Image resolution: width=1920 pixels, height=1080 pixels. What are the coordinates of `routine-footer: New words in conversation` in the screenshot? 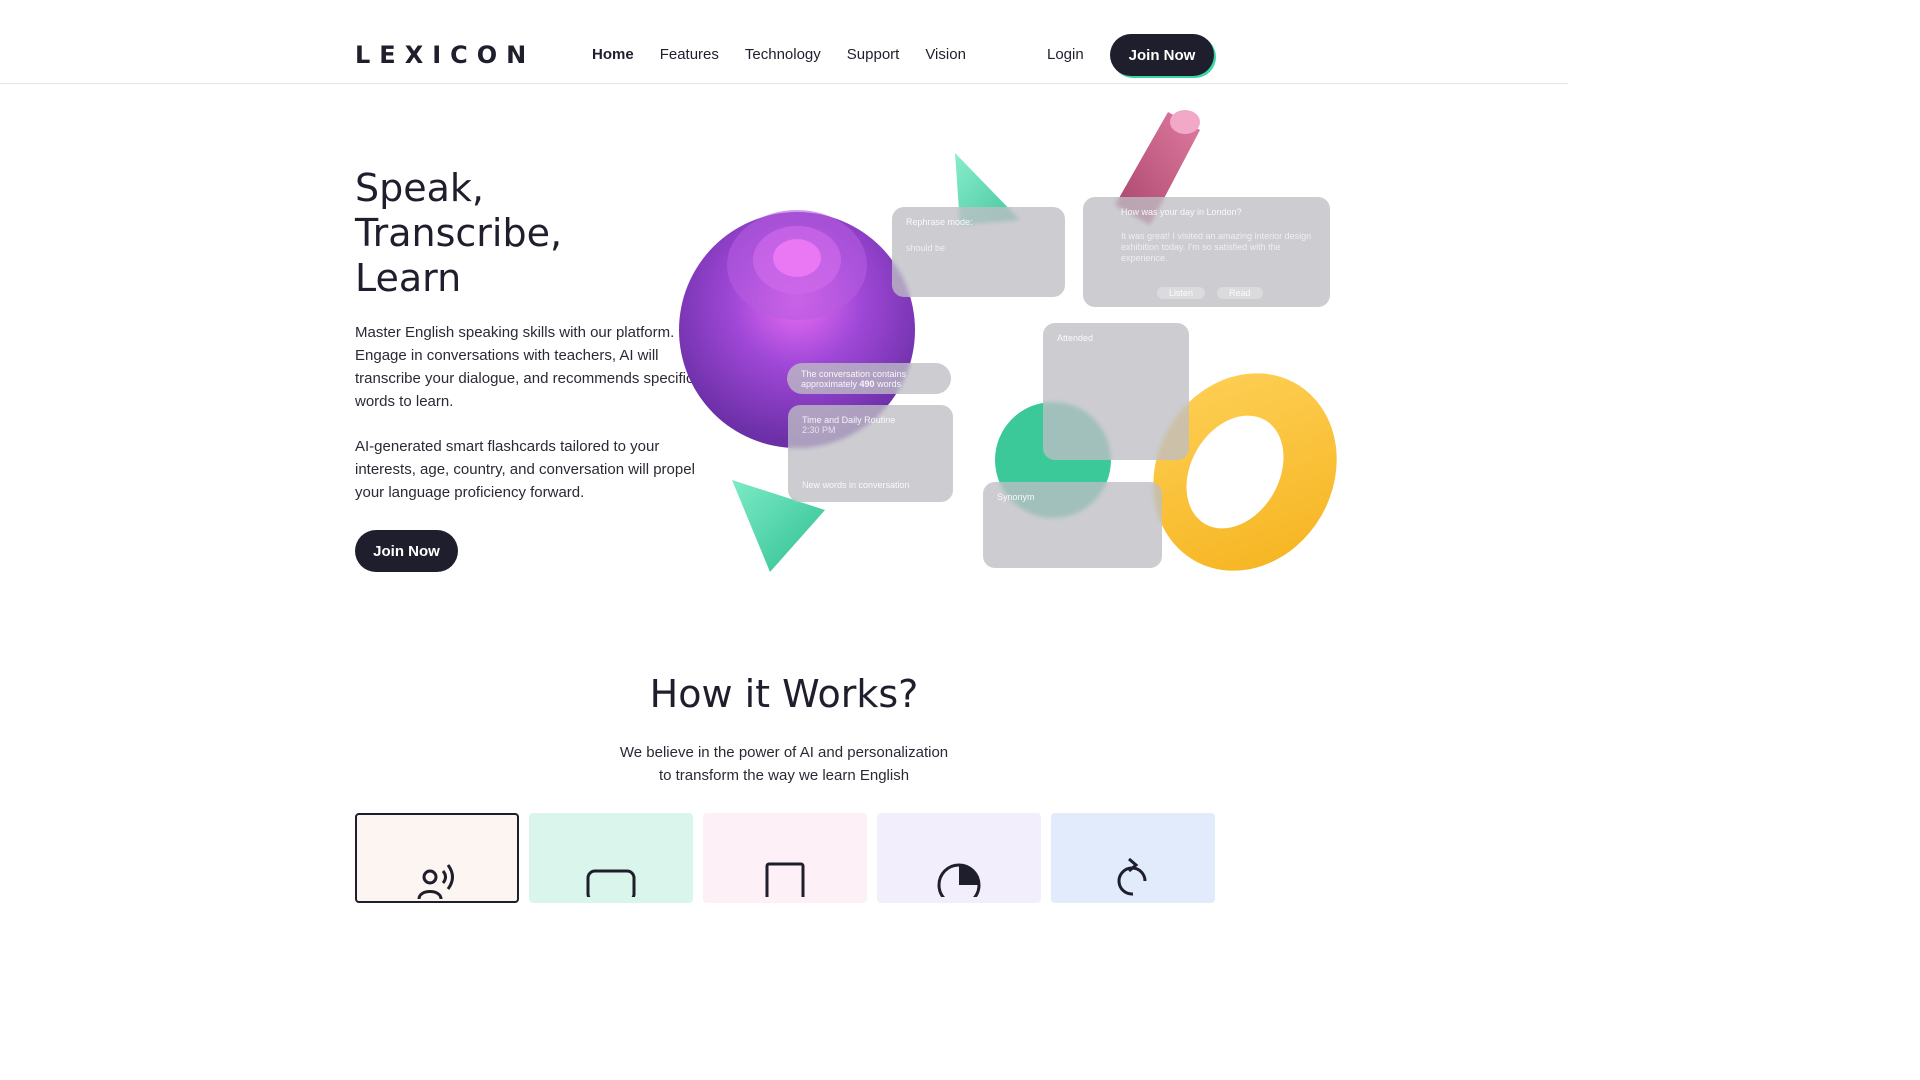 It's located at (856, 485).